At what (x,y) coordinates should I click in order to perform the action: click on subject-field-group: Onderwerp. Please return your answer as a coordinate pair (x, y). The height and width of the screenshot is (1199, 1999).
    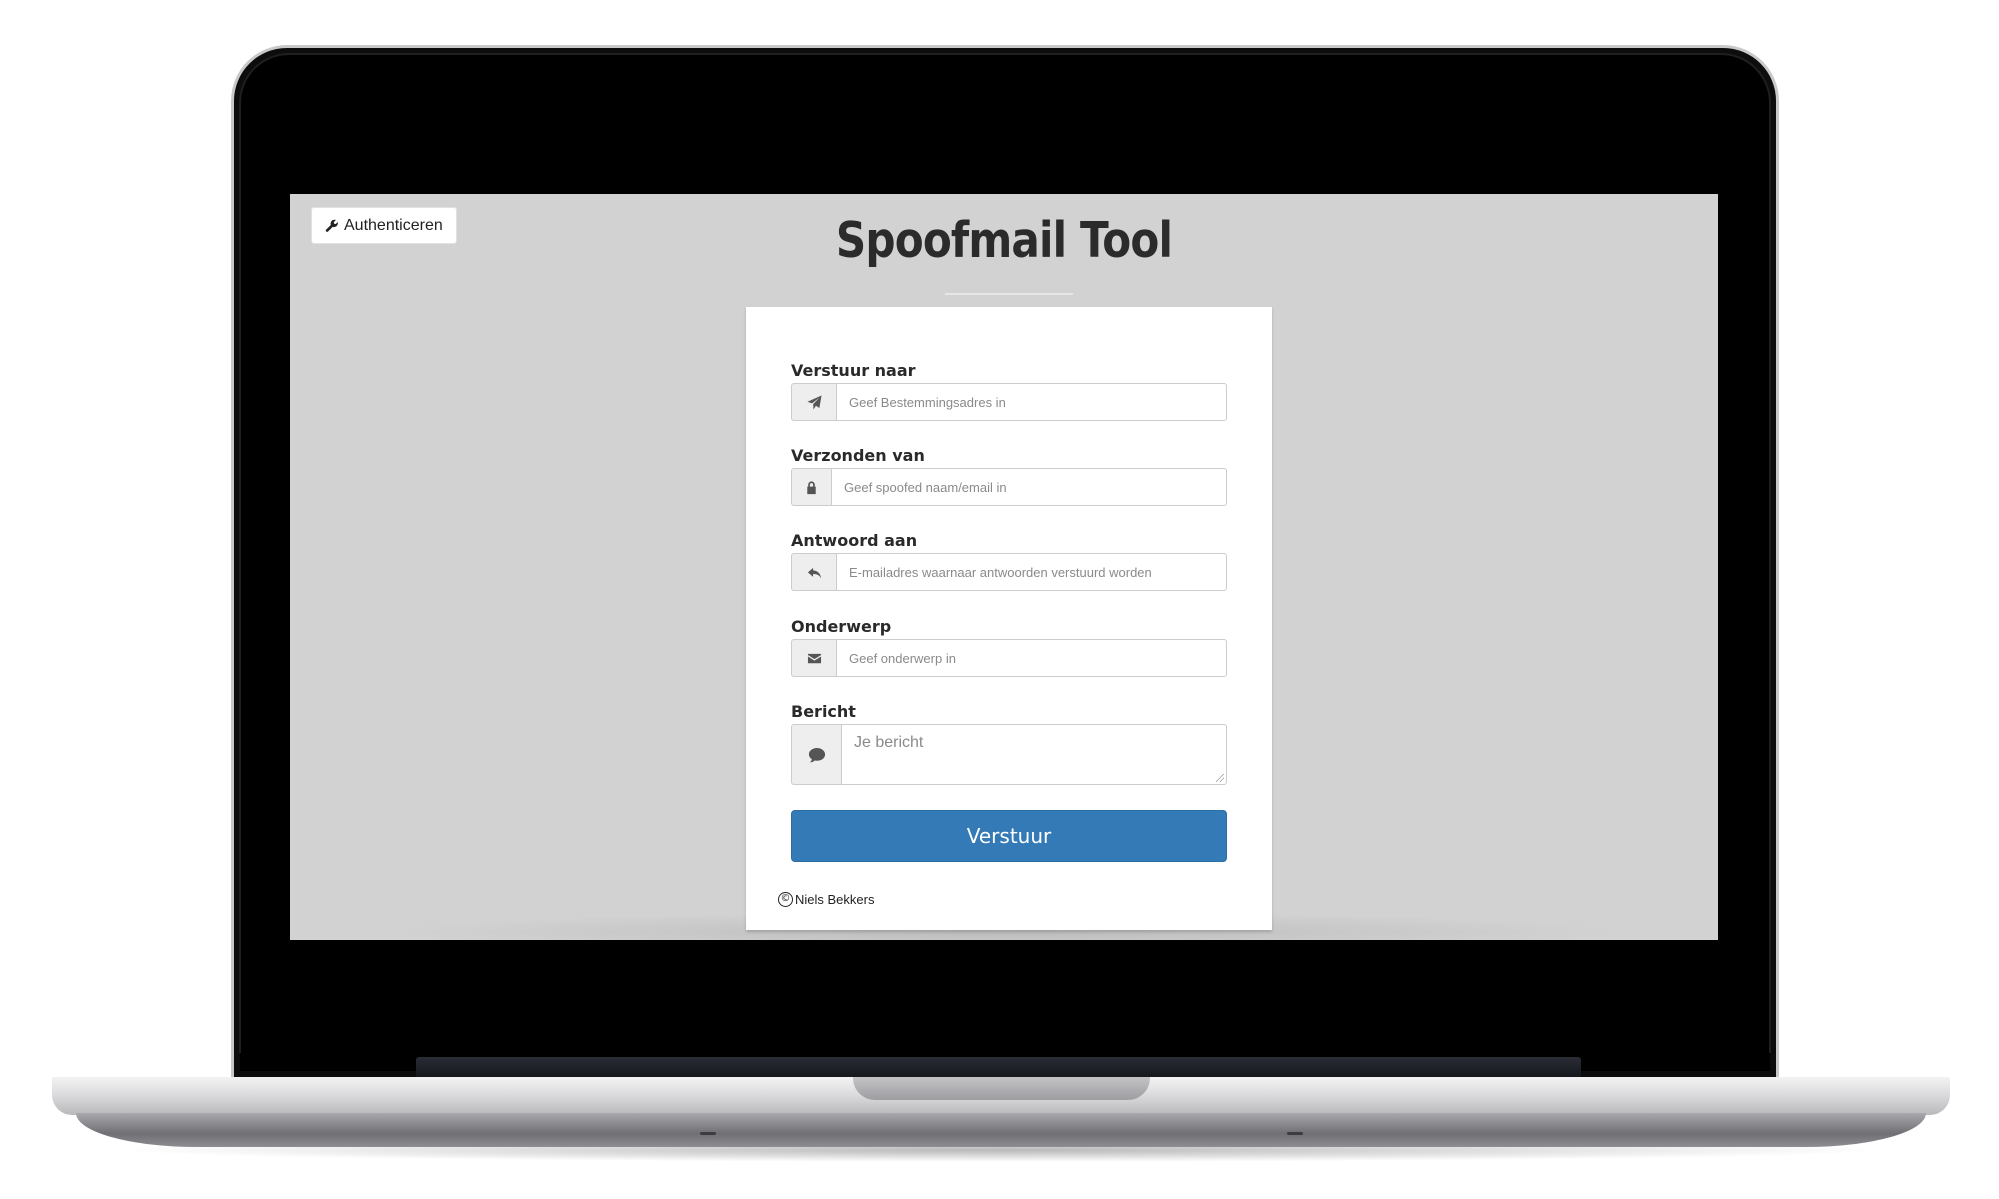
    Looking at the image, I should click on (1009, 647).